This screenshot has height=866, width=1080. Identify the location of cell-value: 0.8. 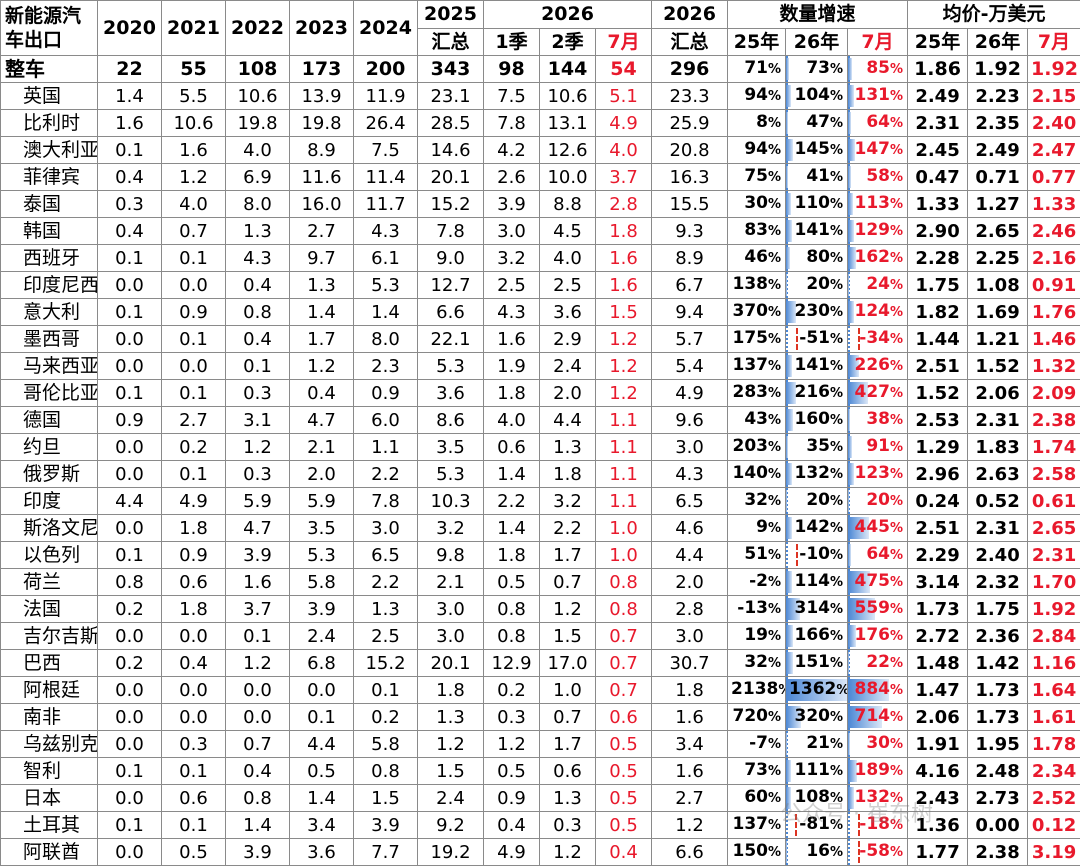
(258, 798).